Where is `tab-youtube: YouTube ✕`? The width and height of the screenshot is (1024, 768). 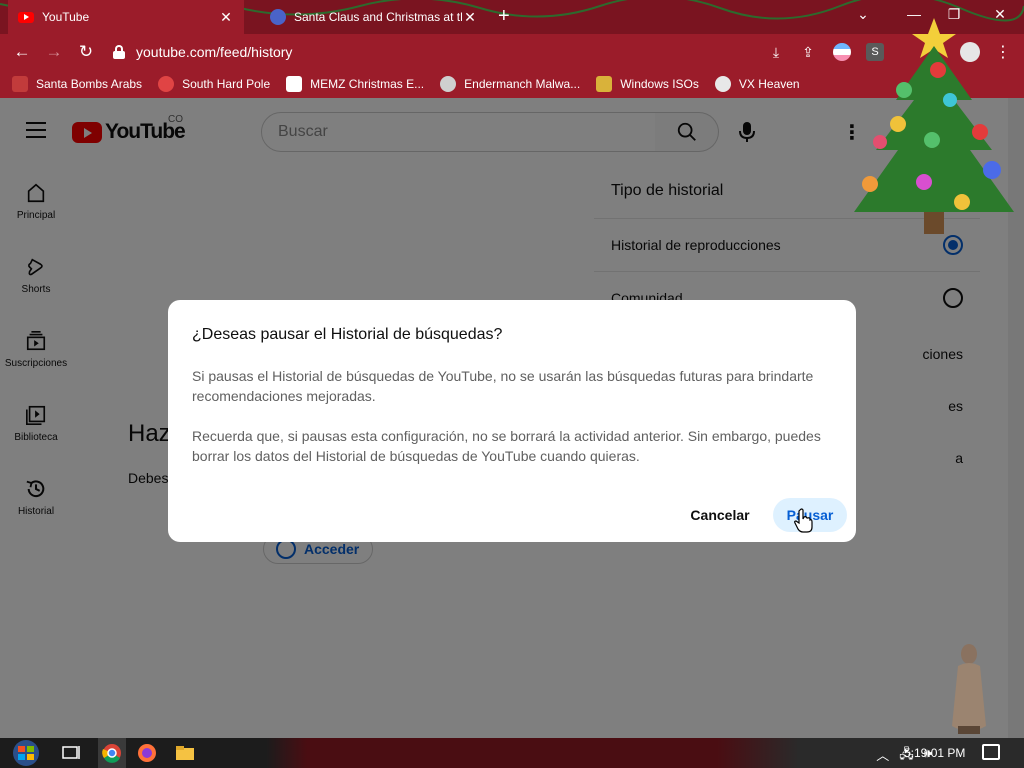 tab-youtube: YouTube ✕ is located at coordinates (126, 17).